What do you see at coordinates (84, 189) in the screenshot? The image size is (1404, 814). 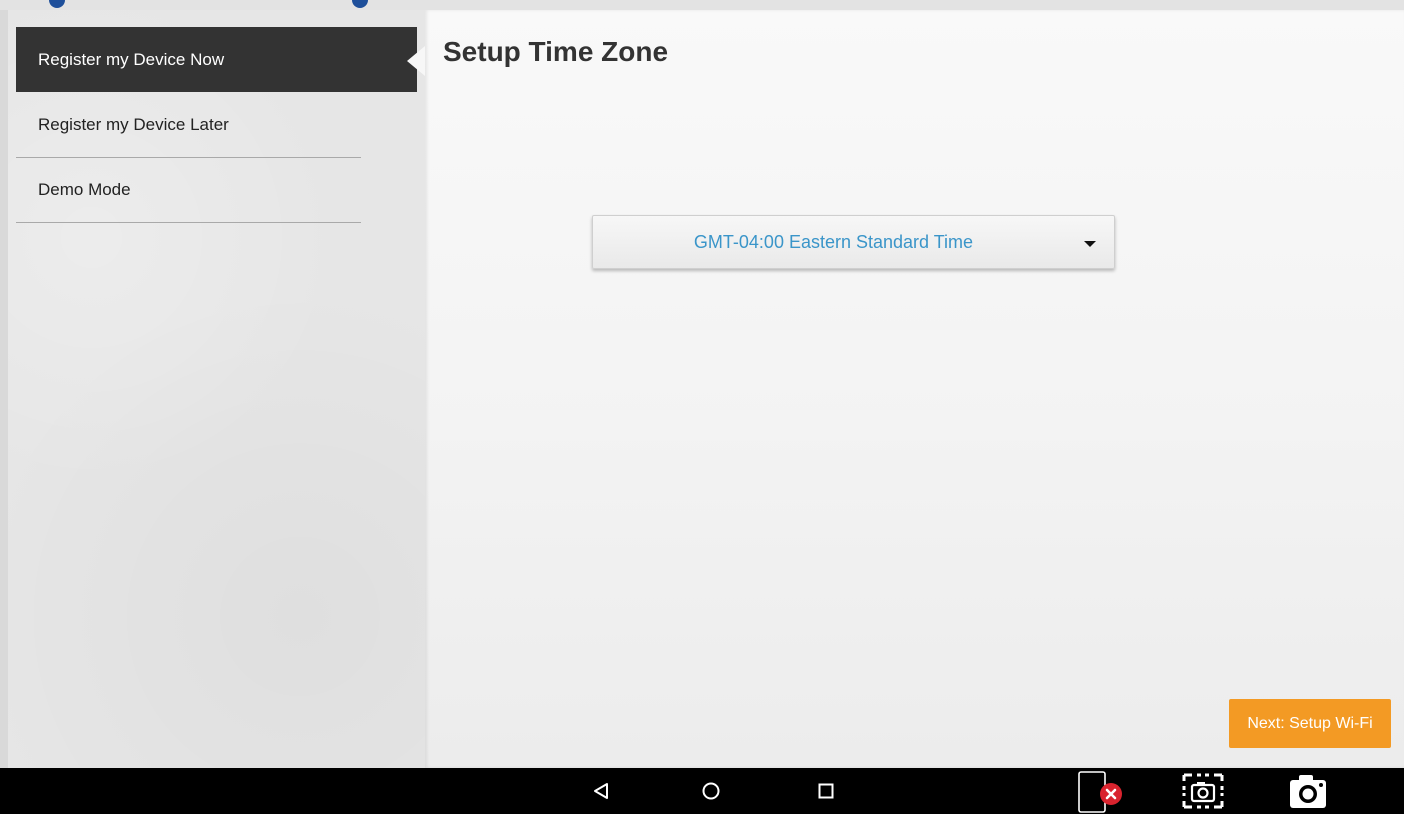 I see `sidebar-item-label: Demo Mode` at bounding box center [84, 189].